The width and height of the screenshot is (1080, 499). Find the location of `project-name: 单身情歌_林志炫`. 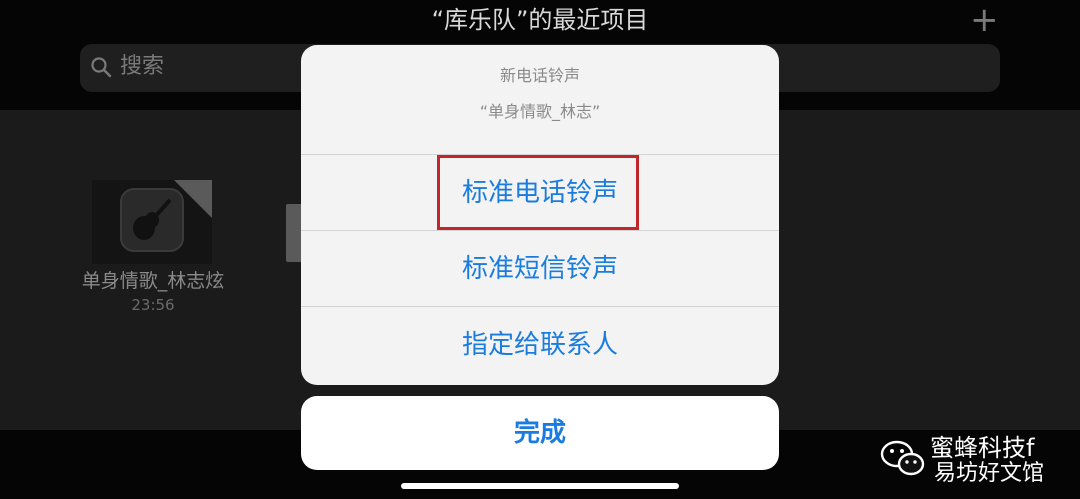

project-name: 单身情歌_林志炫 is located at coordinates (153, 281).